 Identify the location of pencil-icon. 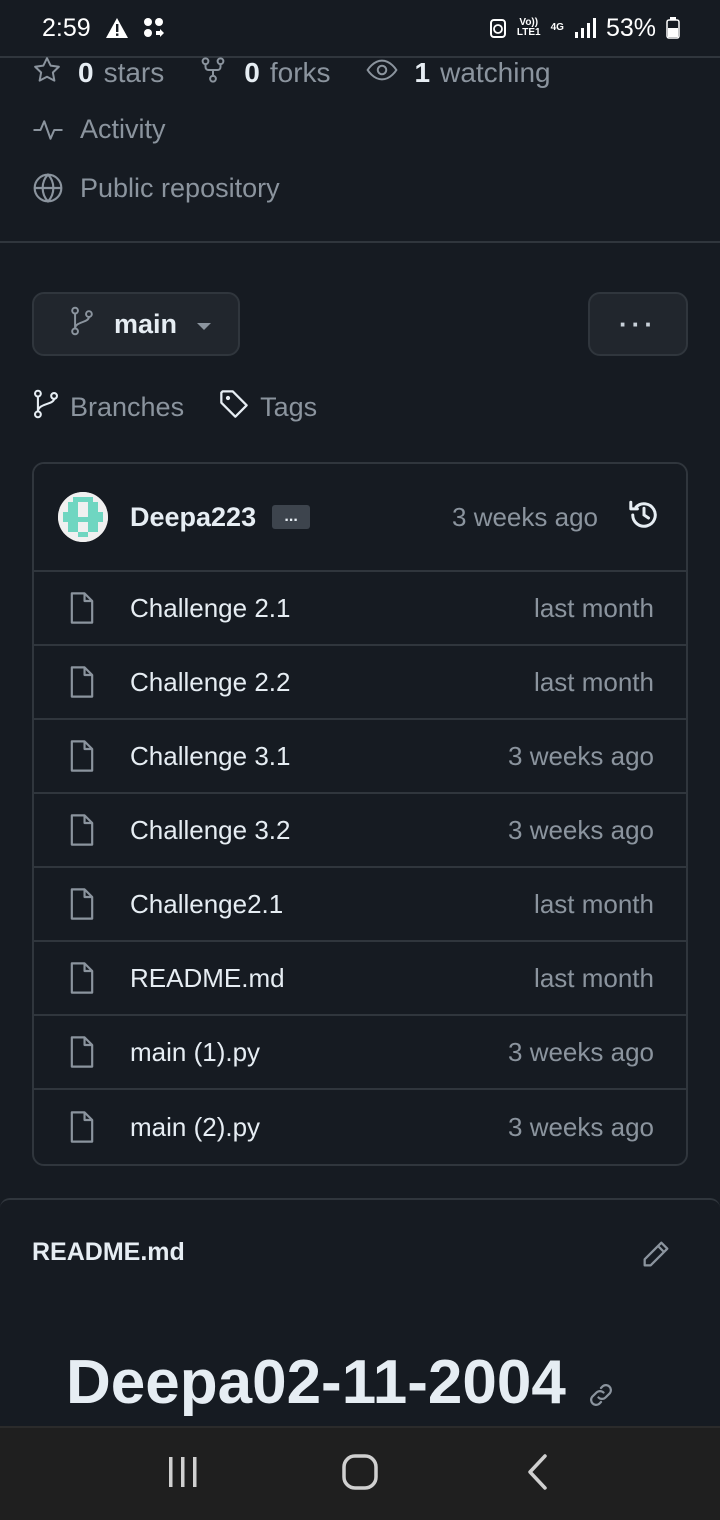
(656, 1256).